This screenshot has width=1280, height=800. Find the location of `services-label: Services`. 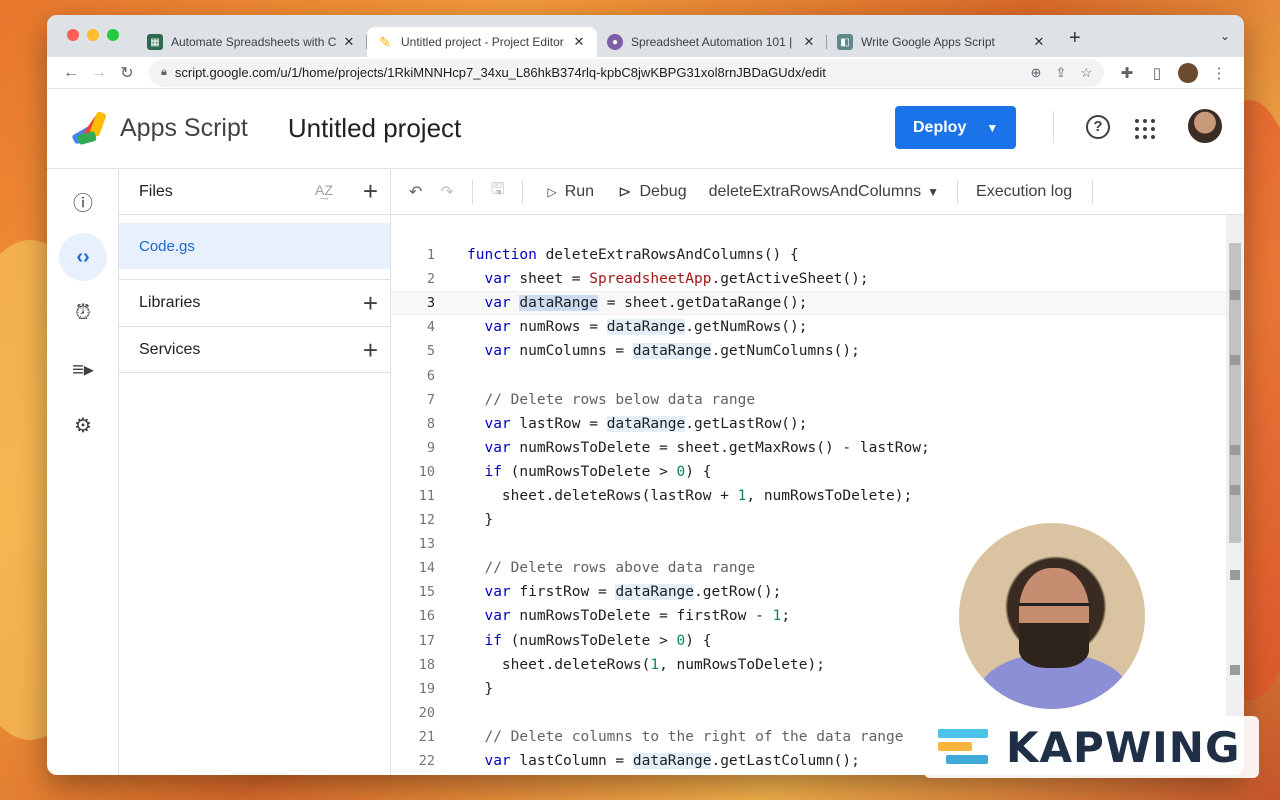

services-label: Services is located at coordinates (170, 349).